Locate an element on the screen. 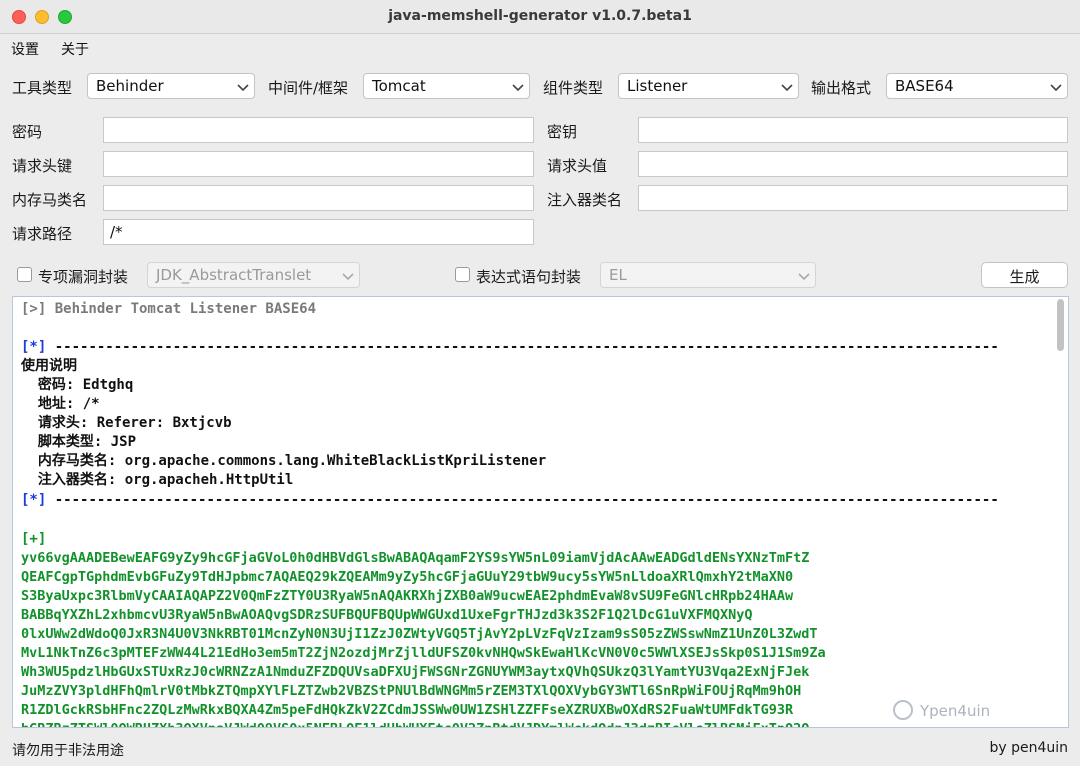  vuln-wrap-label: 专项漏洞封装 is located at coordinates (83, 277).